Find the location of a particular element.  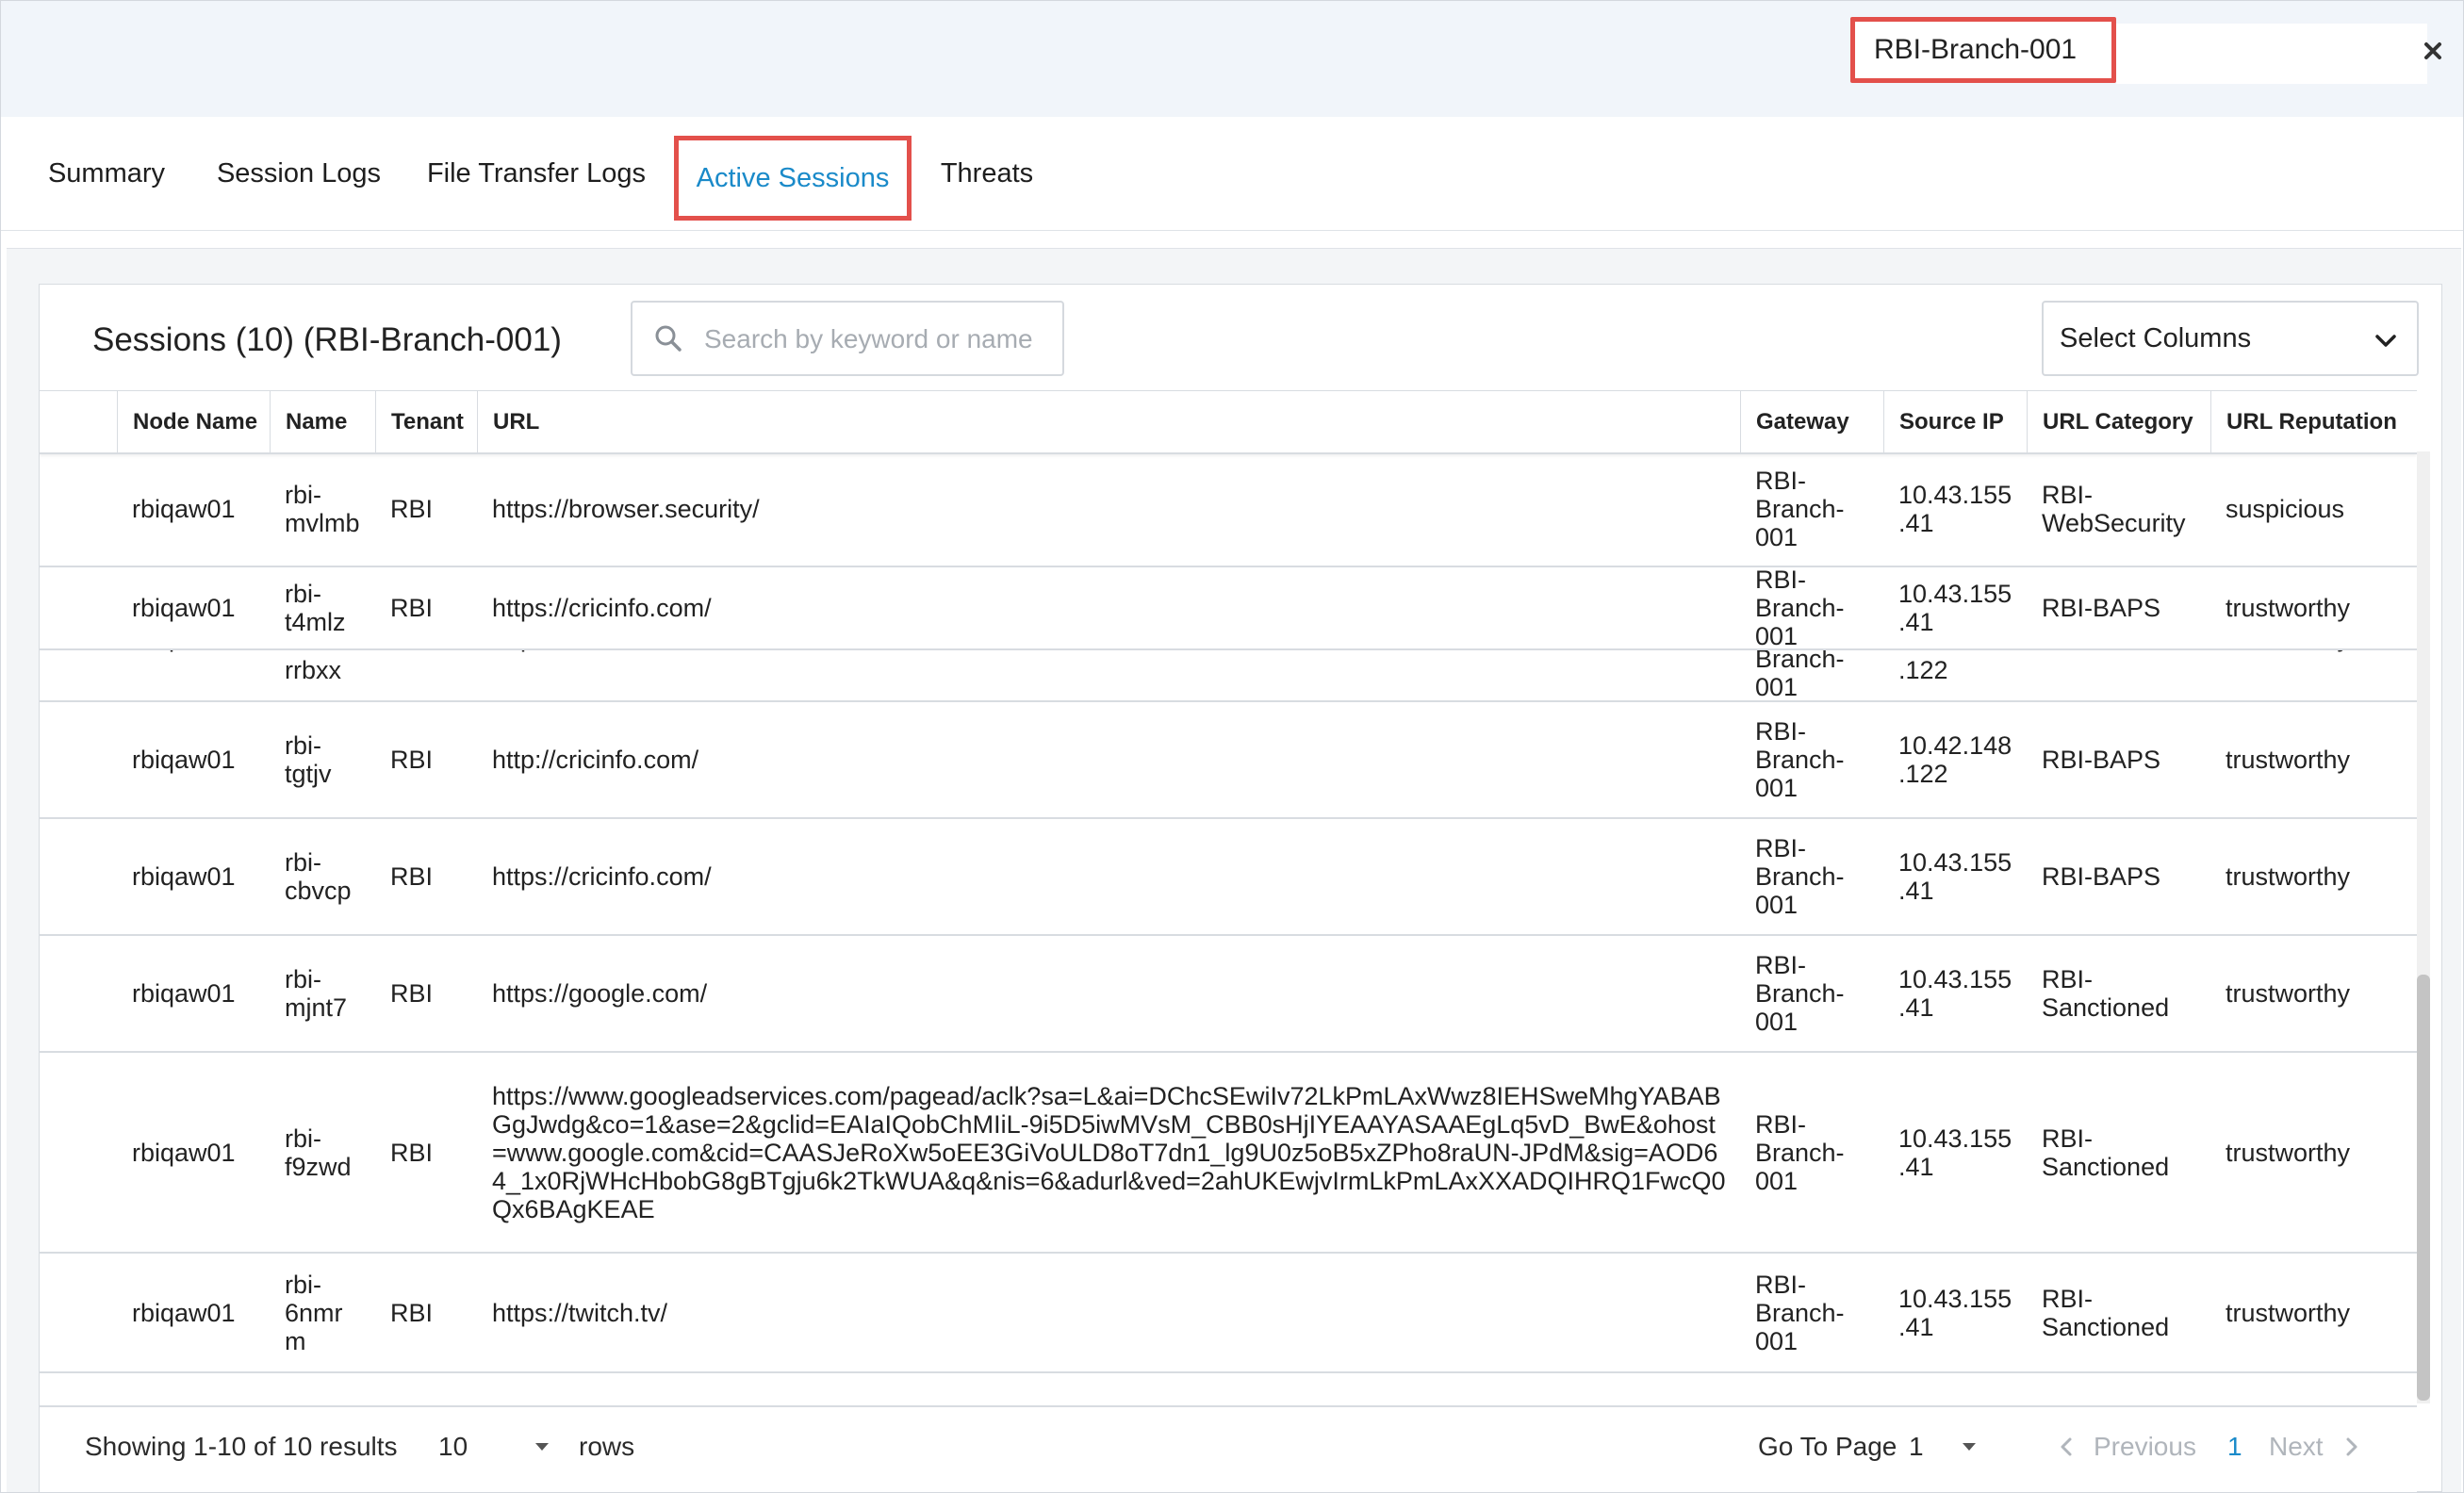

next-page-button: Next is located at coordinates (2296, 1447).